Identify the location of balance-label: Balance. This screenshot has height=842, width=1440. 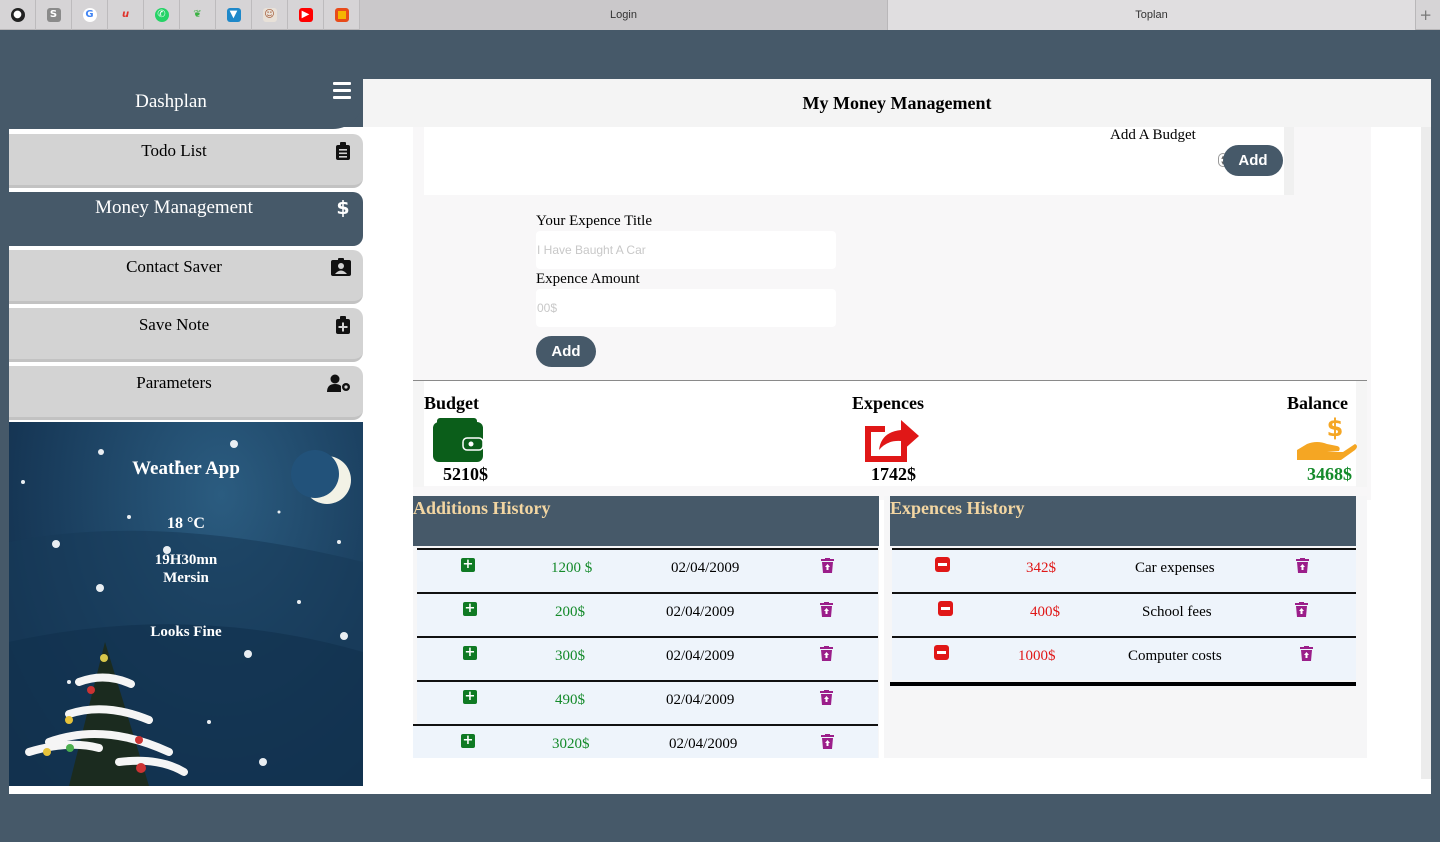
(1317, 403).